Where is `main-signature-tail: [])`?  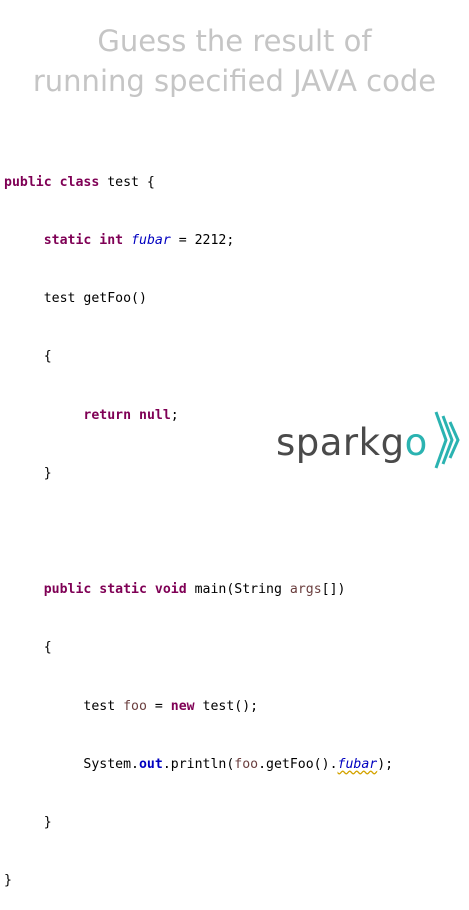
main-signature-tail: []) is located at coordinates (333, 590).